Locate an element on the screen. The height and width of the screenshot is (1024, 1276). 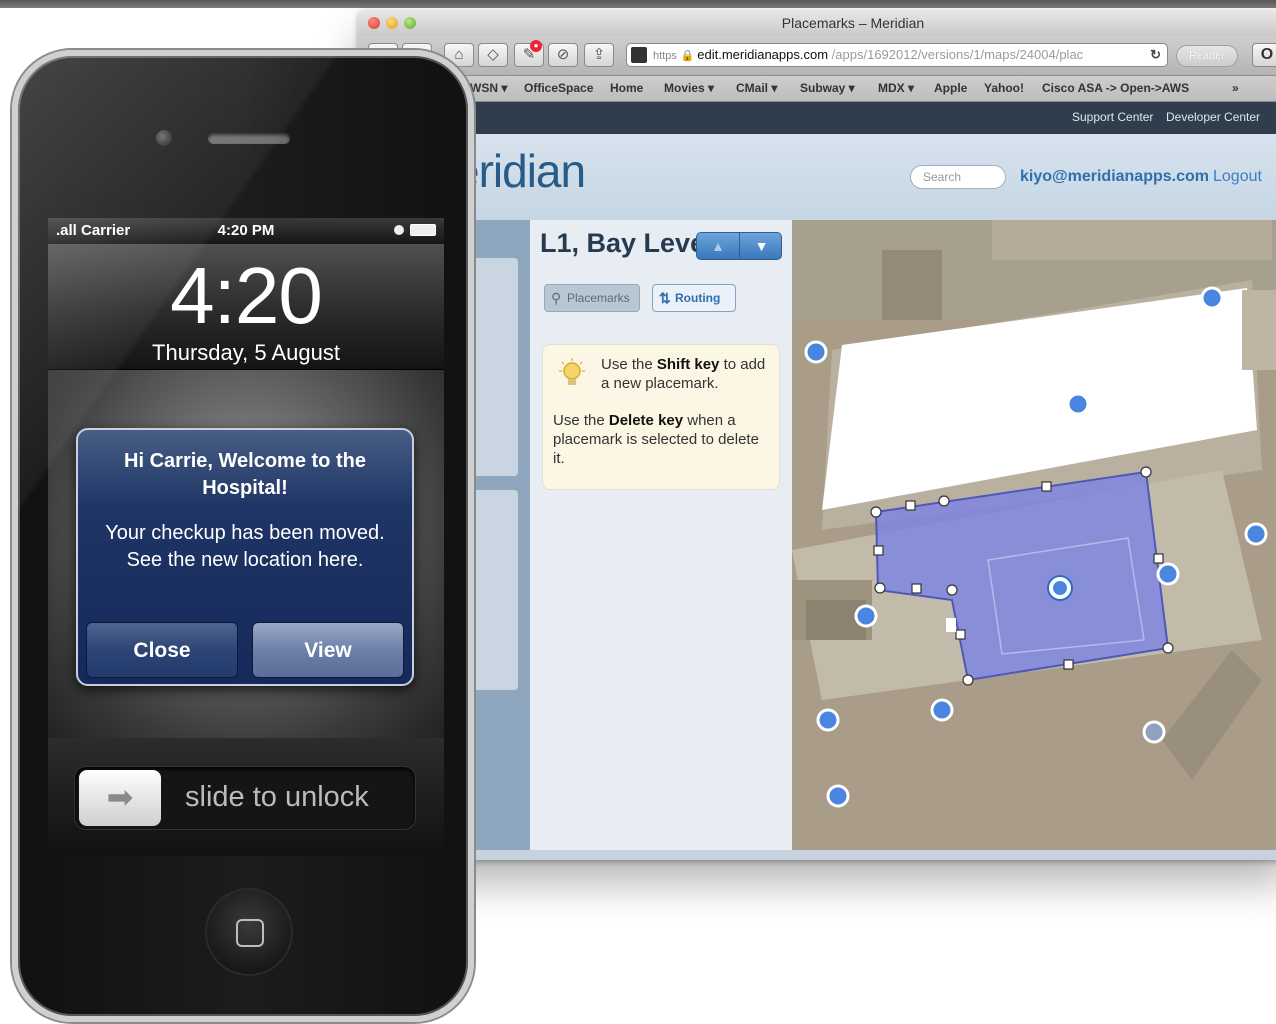
reader-button: Reader is located at coordinates (1207, 56).